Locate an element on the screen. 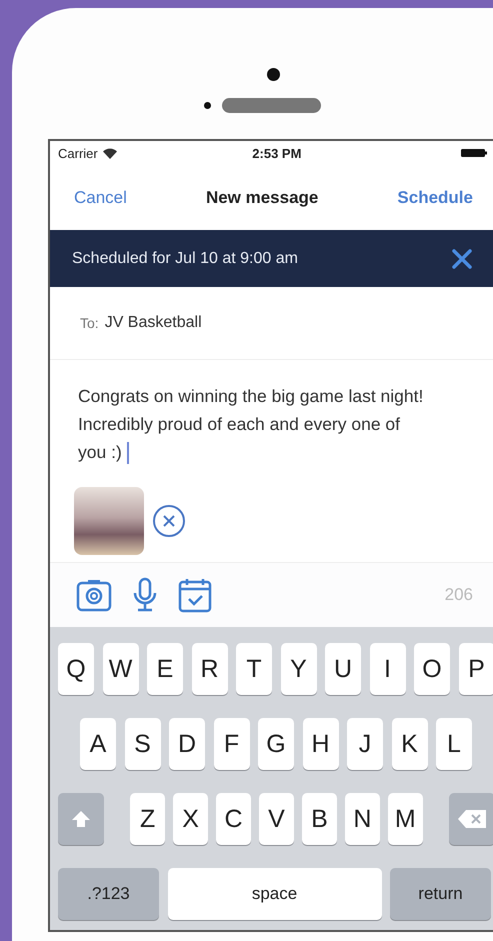 The height and width of the screenshot is (941, 493). keyboard-key: K is located at coordinates (410, 744).